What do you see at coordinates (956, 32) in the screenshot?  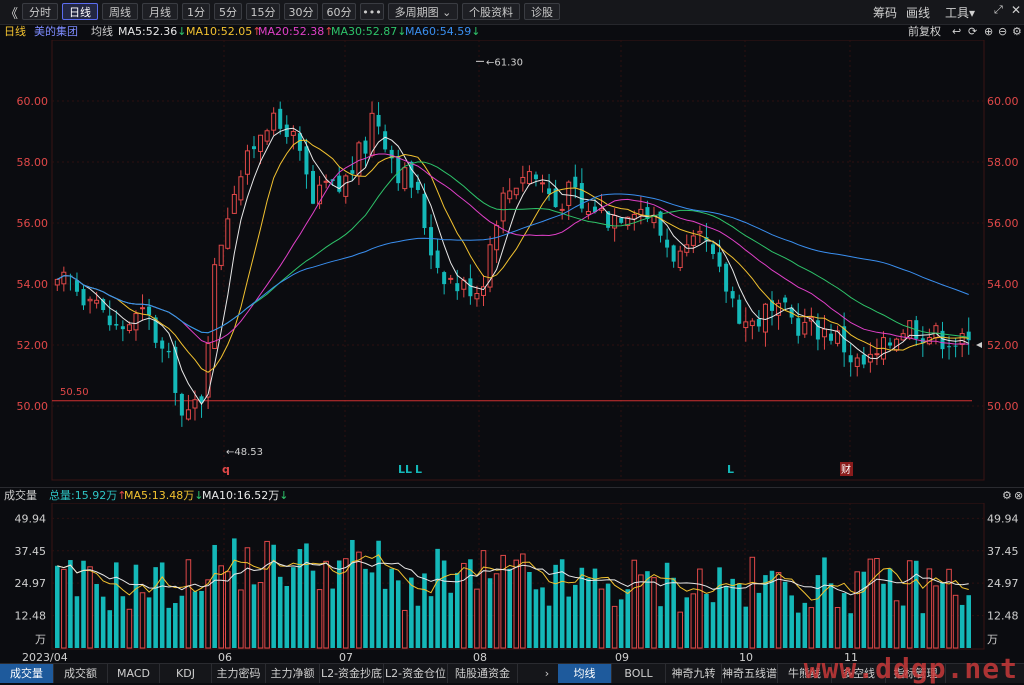 I see `undo-icon: ↩` at bounding box center [956, 32].